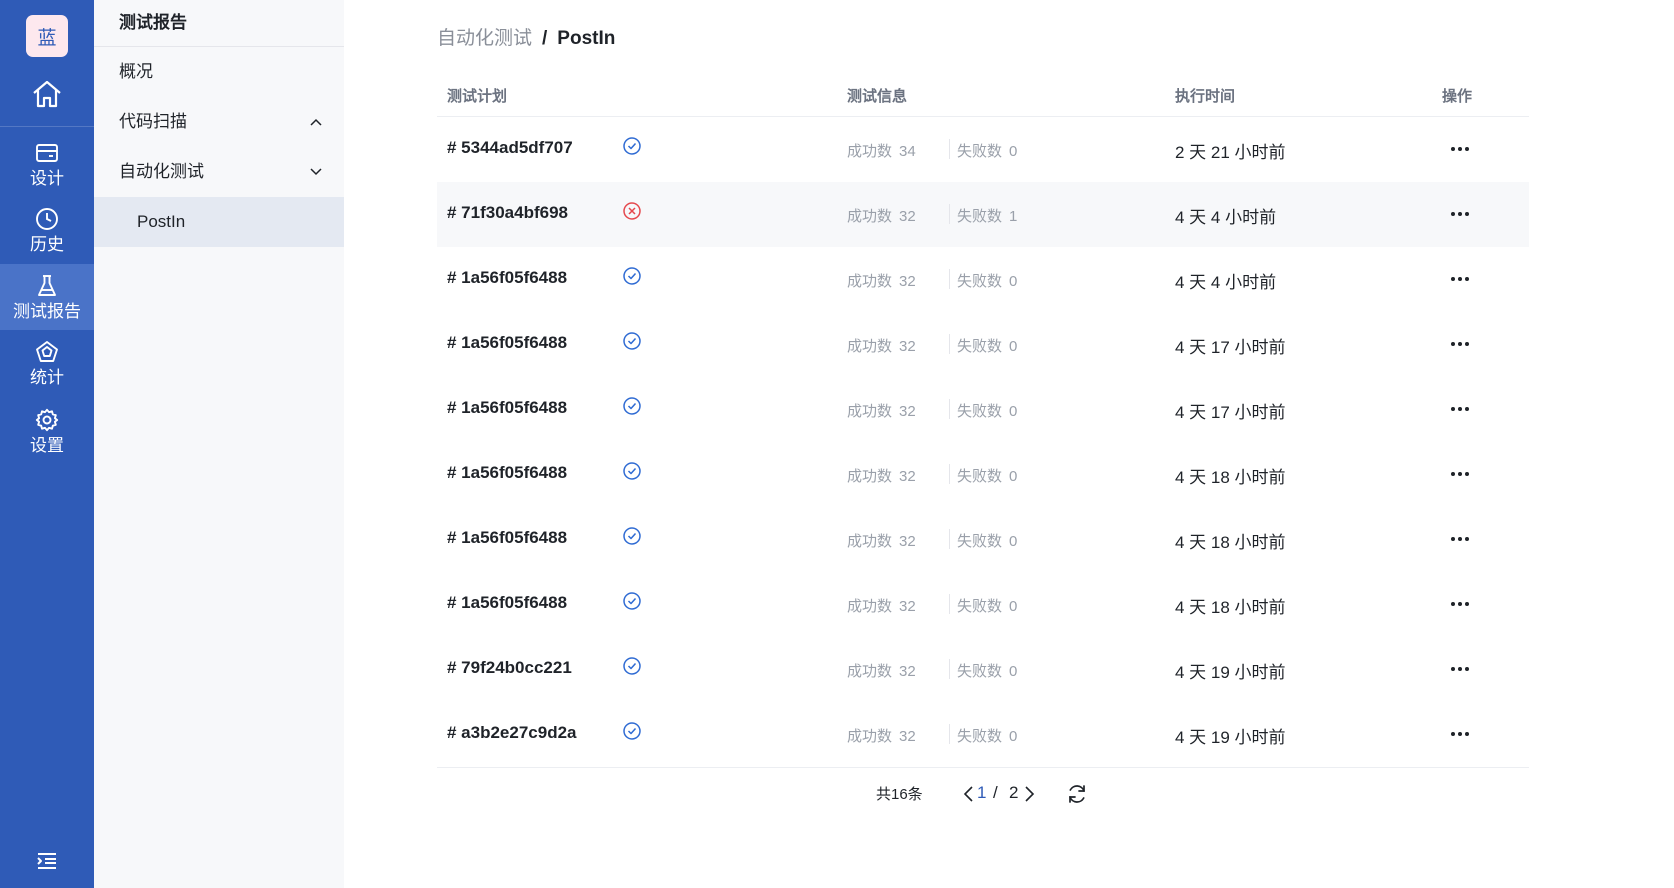  What do you see at coordinates (47, 861) in the screenshot?
I see `menu-collapse-icon` at bounding box center [47, 861].